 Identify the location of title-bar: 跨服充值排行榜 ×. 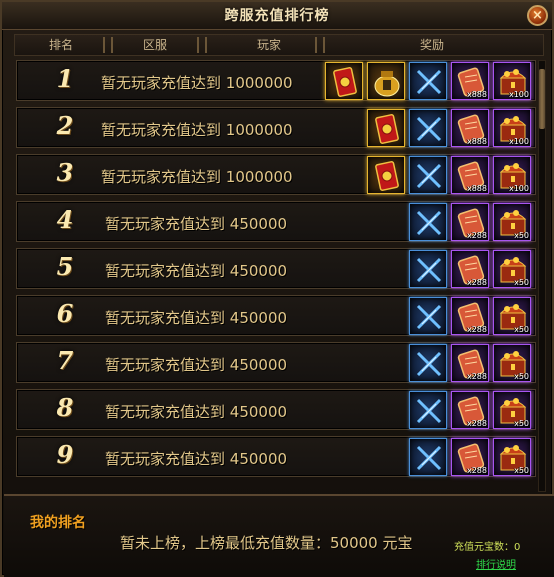
(277, 16).